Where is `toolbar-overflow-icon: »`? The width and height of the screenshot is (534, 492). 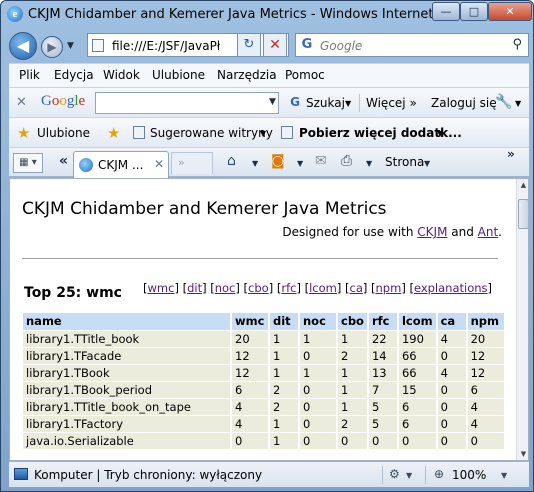 toolbar-overflow-icon: » is located at coordinates (511, 154).